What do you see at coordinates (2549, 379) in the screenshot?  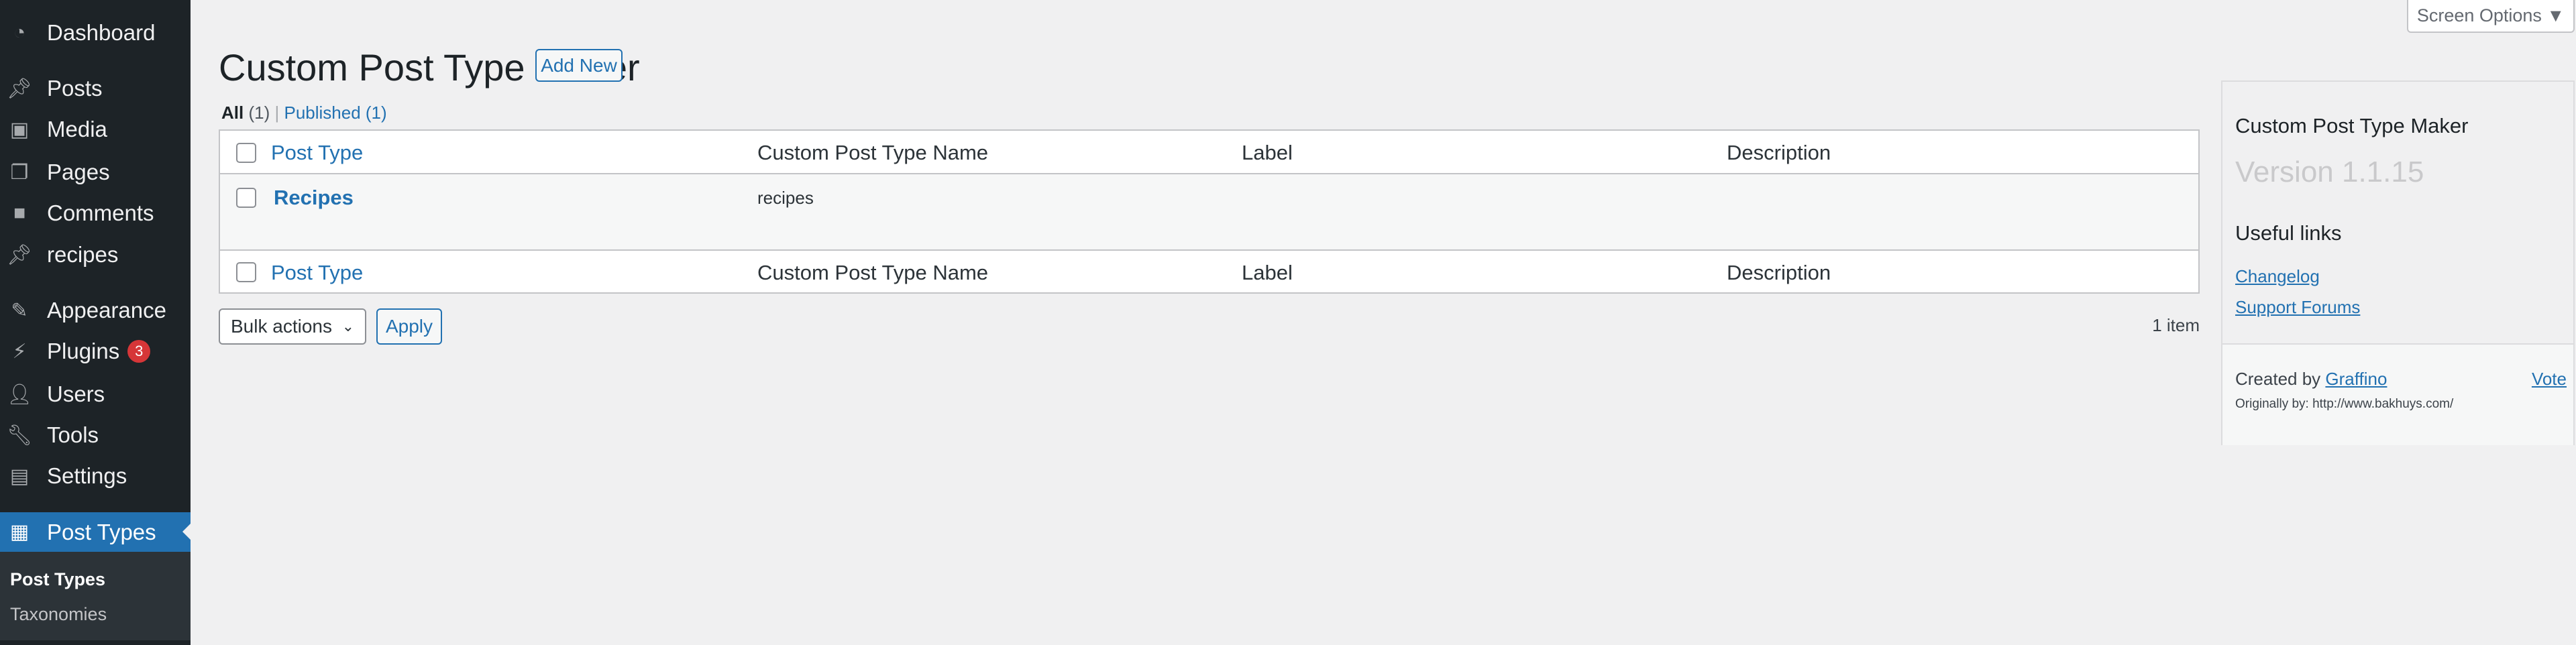 I see `vote-link: Vote` at bounding box center [2549, 379].